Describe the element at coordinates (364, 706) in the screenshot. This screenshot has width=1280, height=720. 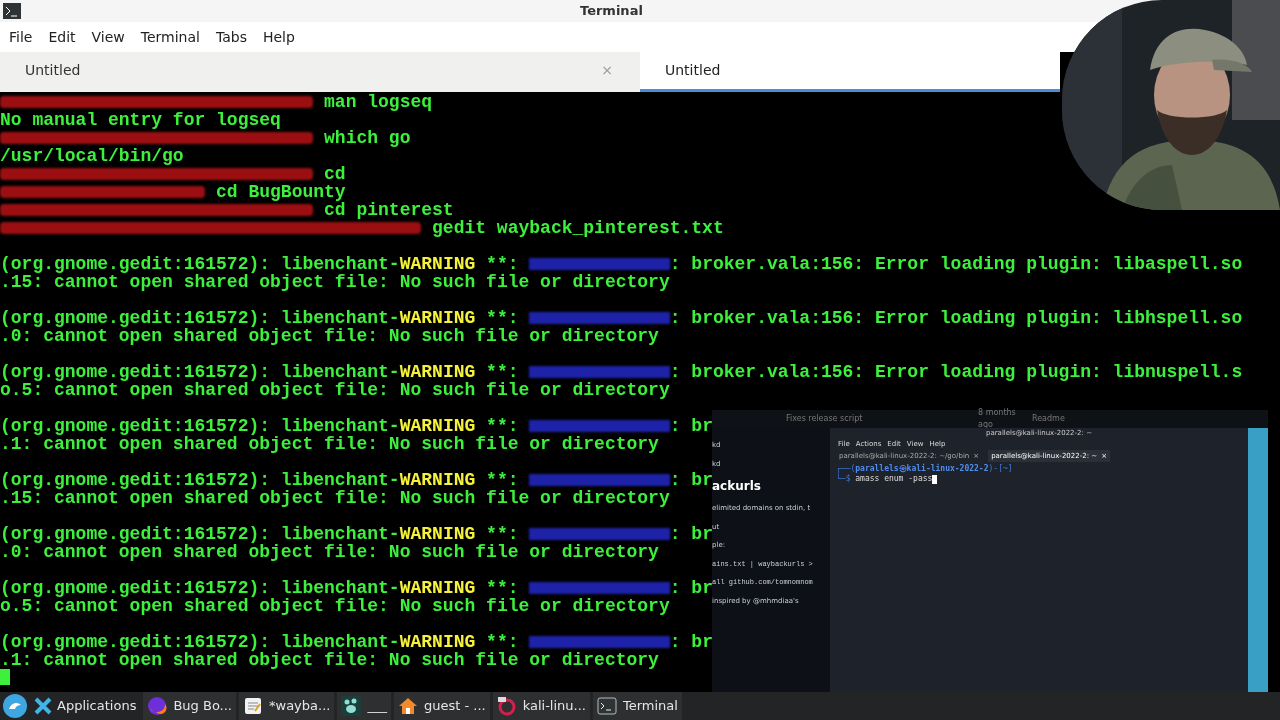
I see `taskbar-item: ___` at that location.